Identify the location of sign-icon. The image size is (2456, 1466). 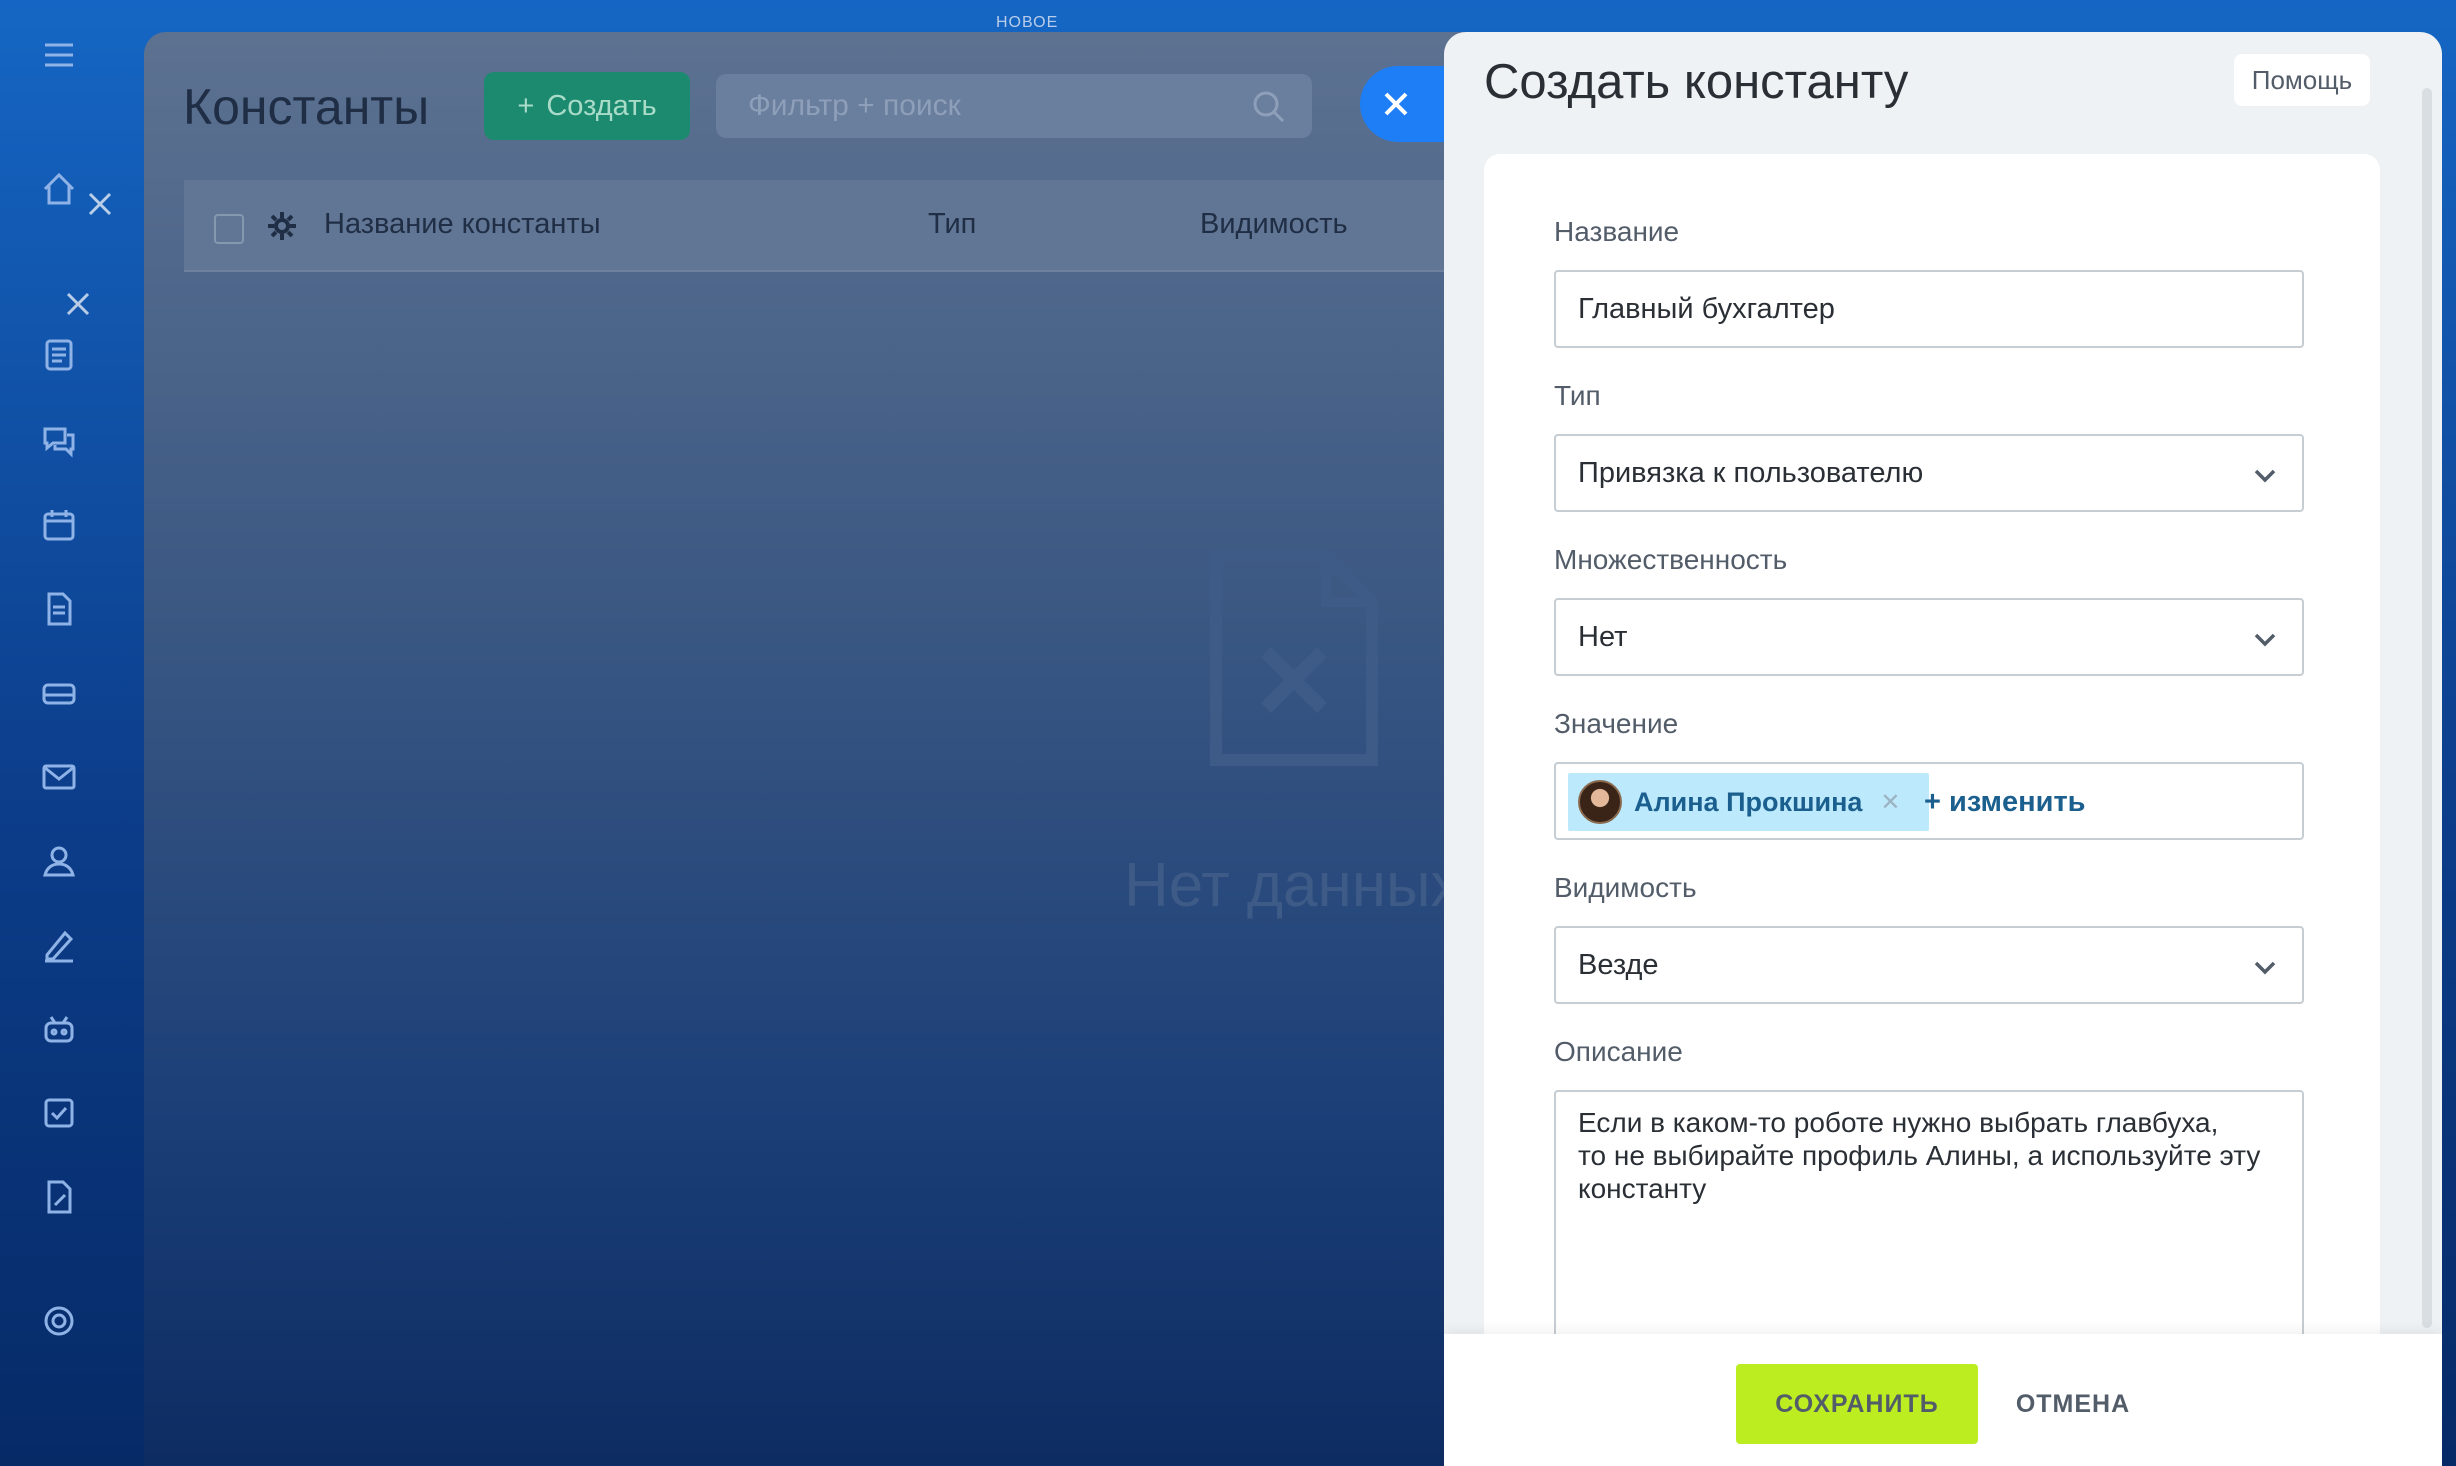
(59, 945).